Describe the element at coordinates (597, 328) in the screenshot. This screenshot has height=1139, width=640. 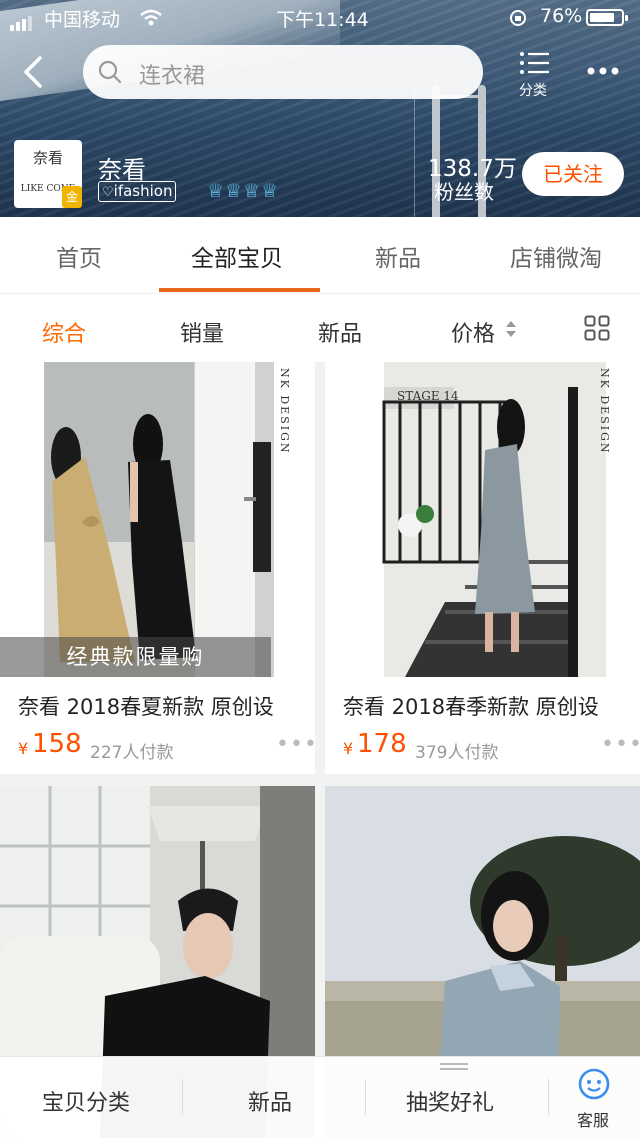
I see `grid-view-icon` at that location.